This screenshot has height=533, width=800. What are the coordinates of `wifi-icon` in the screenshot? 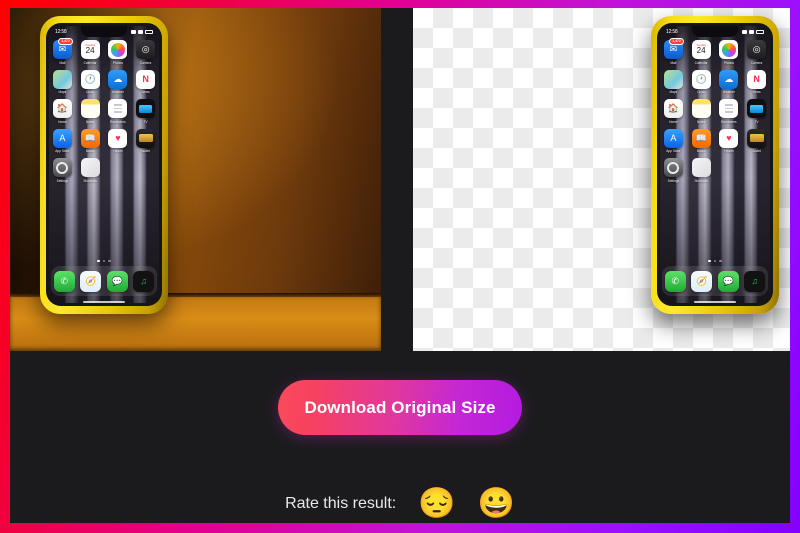 It's located at (751, 32).